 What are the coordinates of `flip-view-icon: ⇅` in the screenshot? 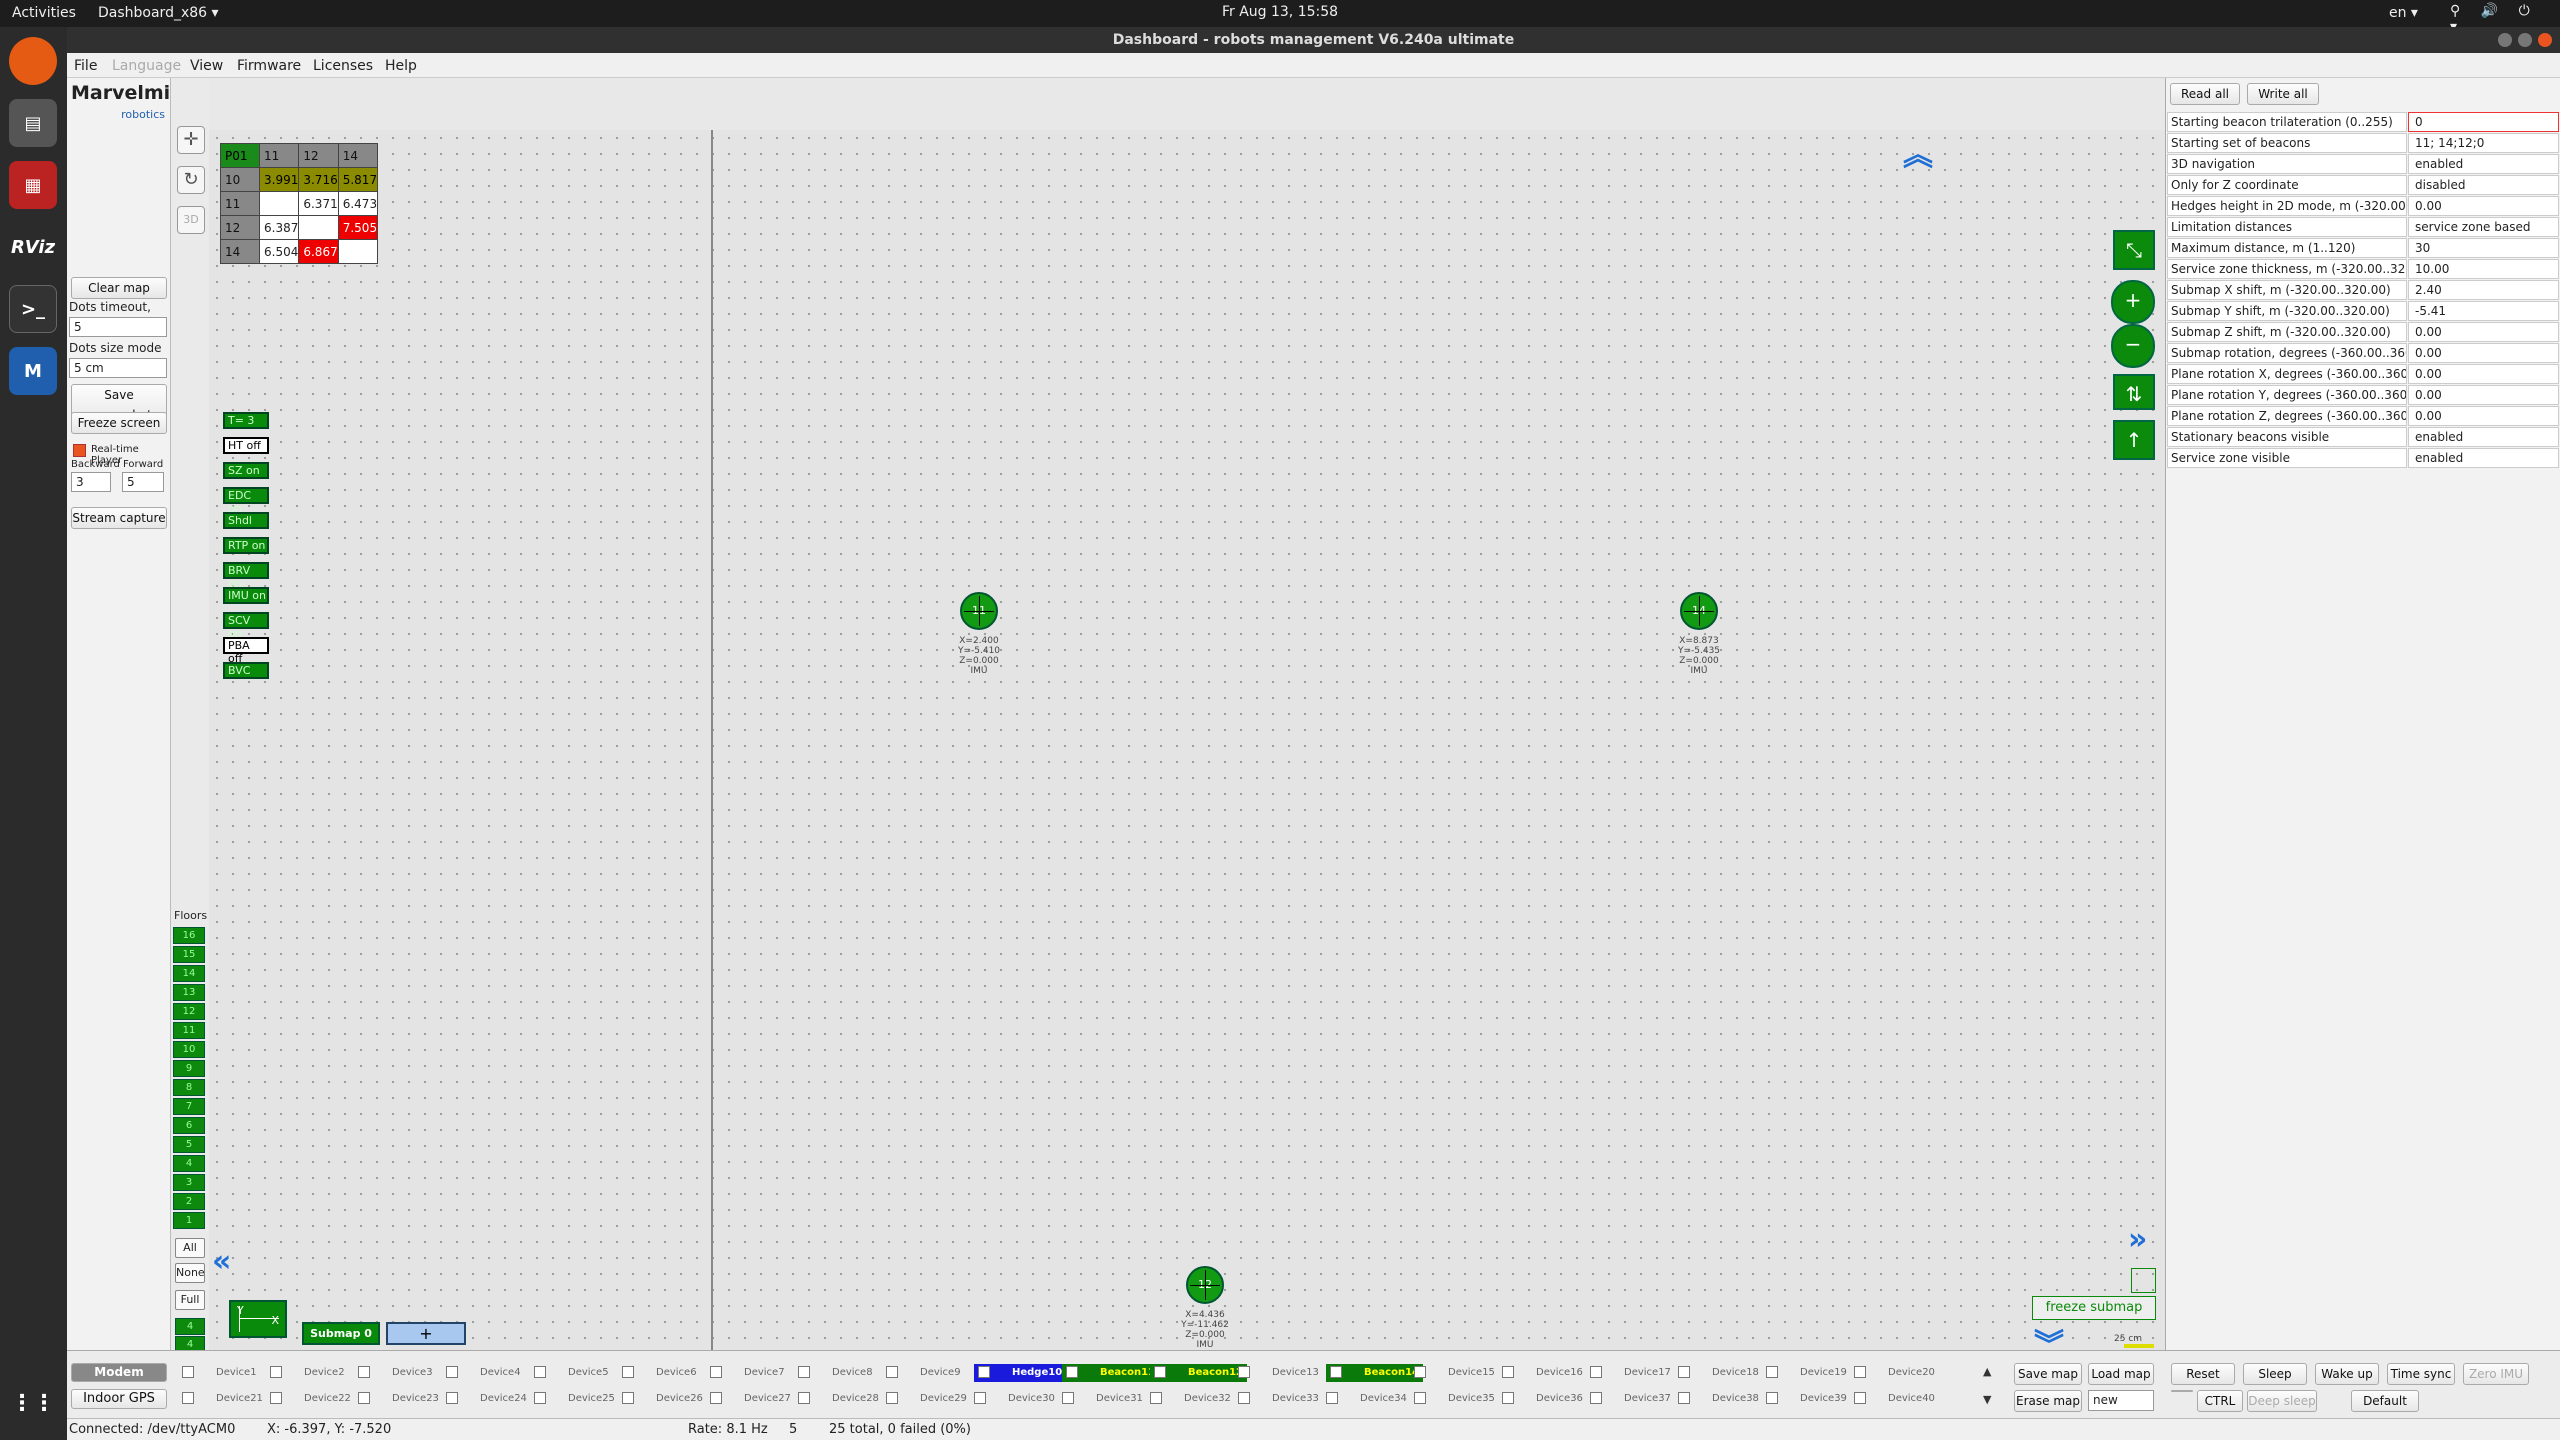 It's located at (2134, 392).